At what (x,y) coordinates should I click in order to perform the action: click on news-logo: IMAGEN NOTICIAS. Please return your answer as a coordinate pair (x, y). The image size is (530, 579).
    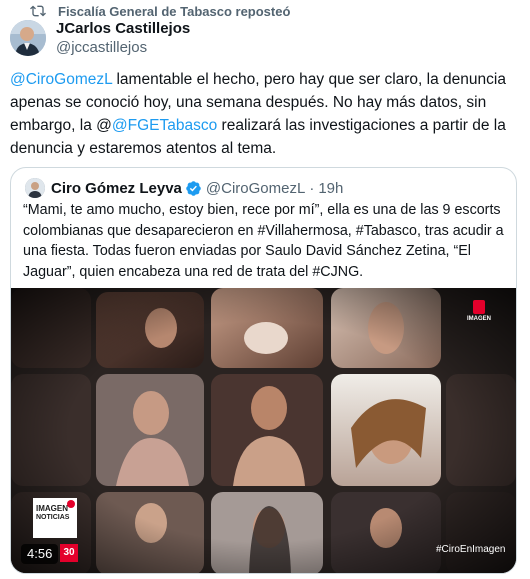
    Looking at the image, I should click on (55, 518).